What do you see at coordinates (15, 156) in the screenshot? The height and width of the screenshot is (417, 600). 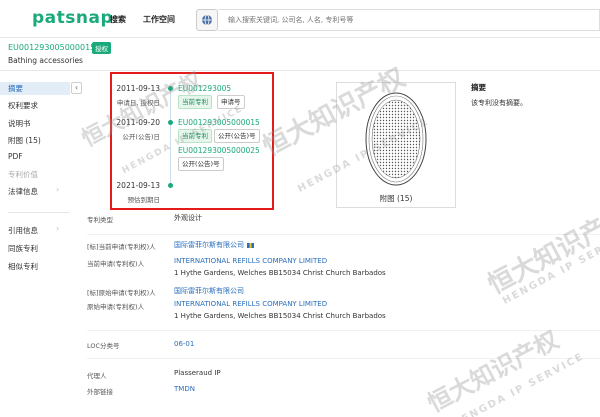 I see `sidebar-item-pdf: PDF` at bounding box center [15, 156].